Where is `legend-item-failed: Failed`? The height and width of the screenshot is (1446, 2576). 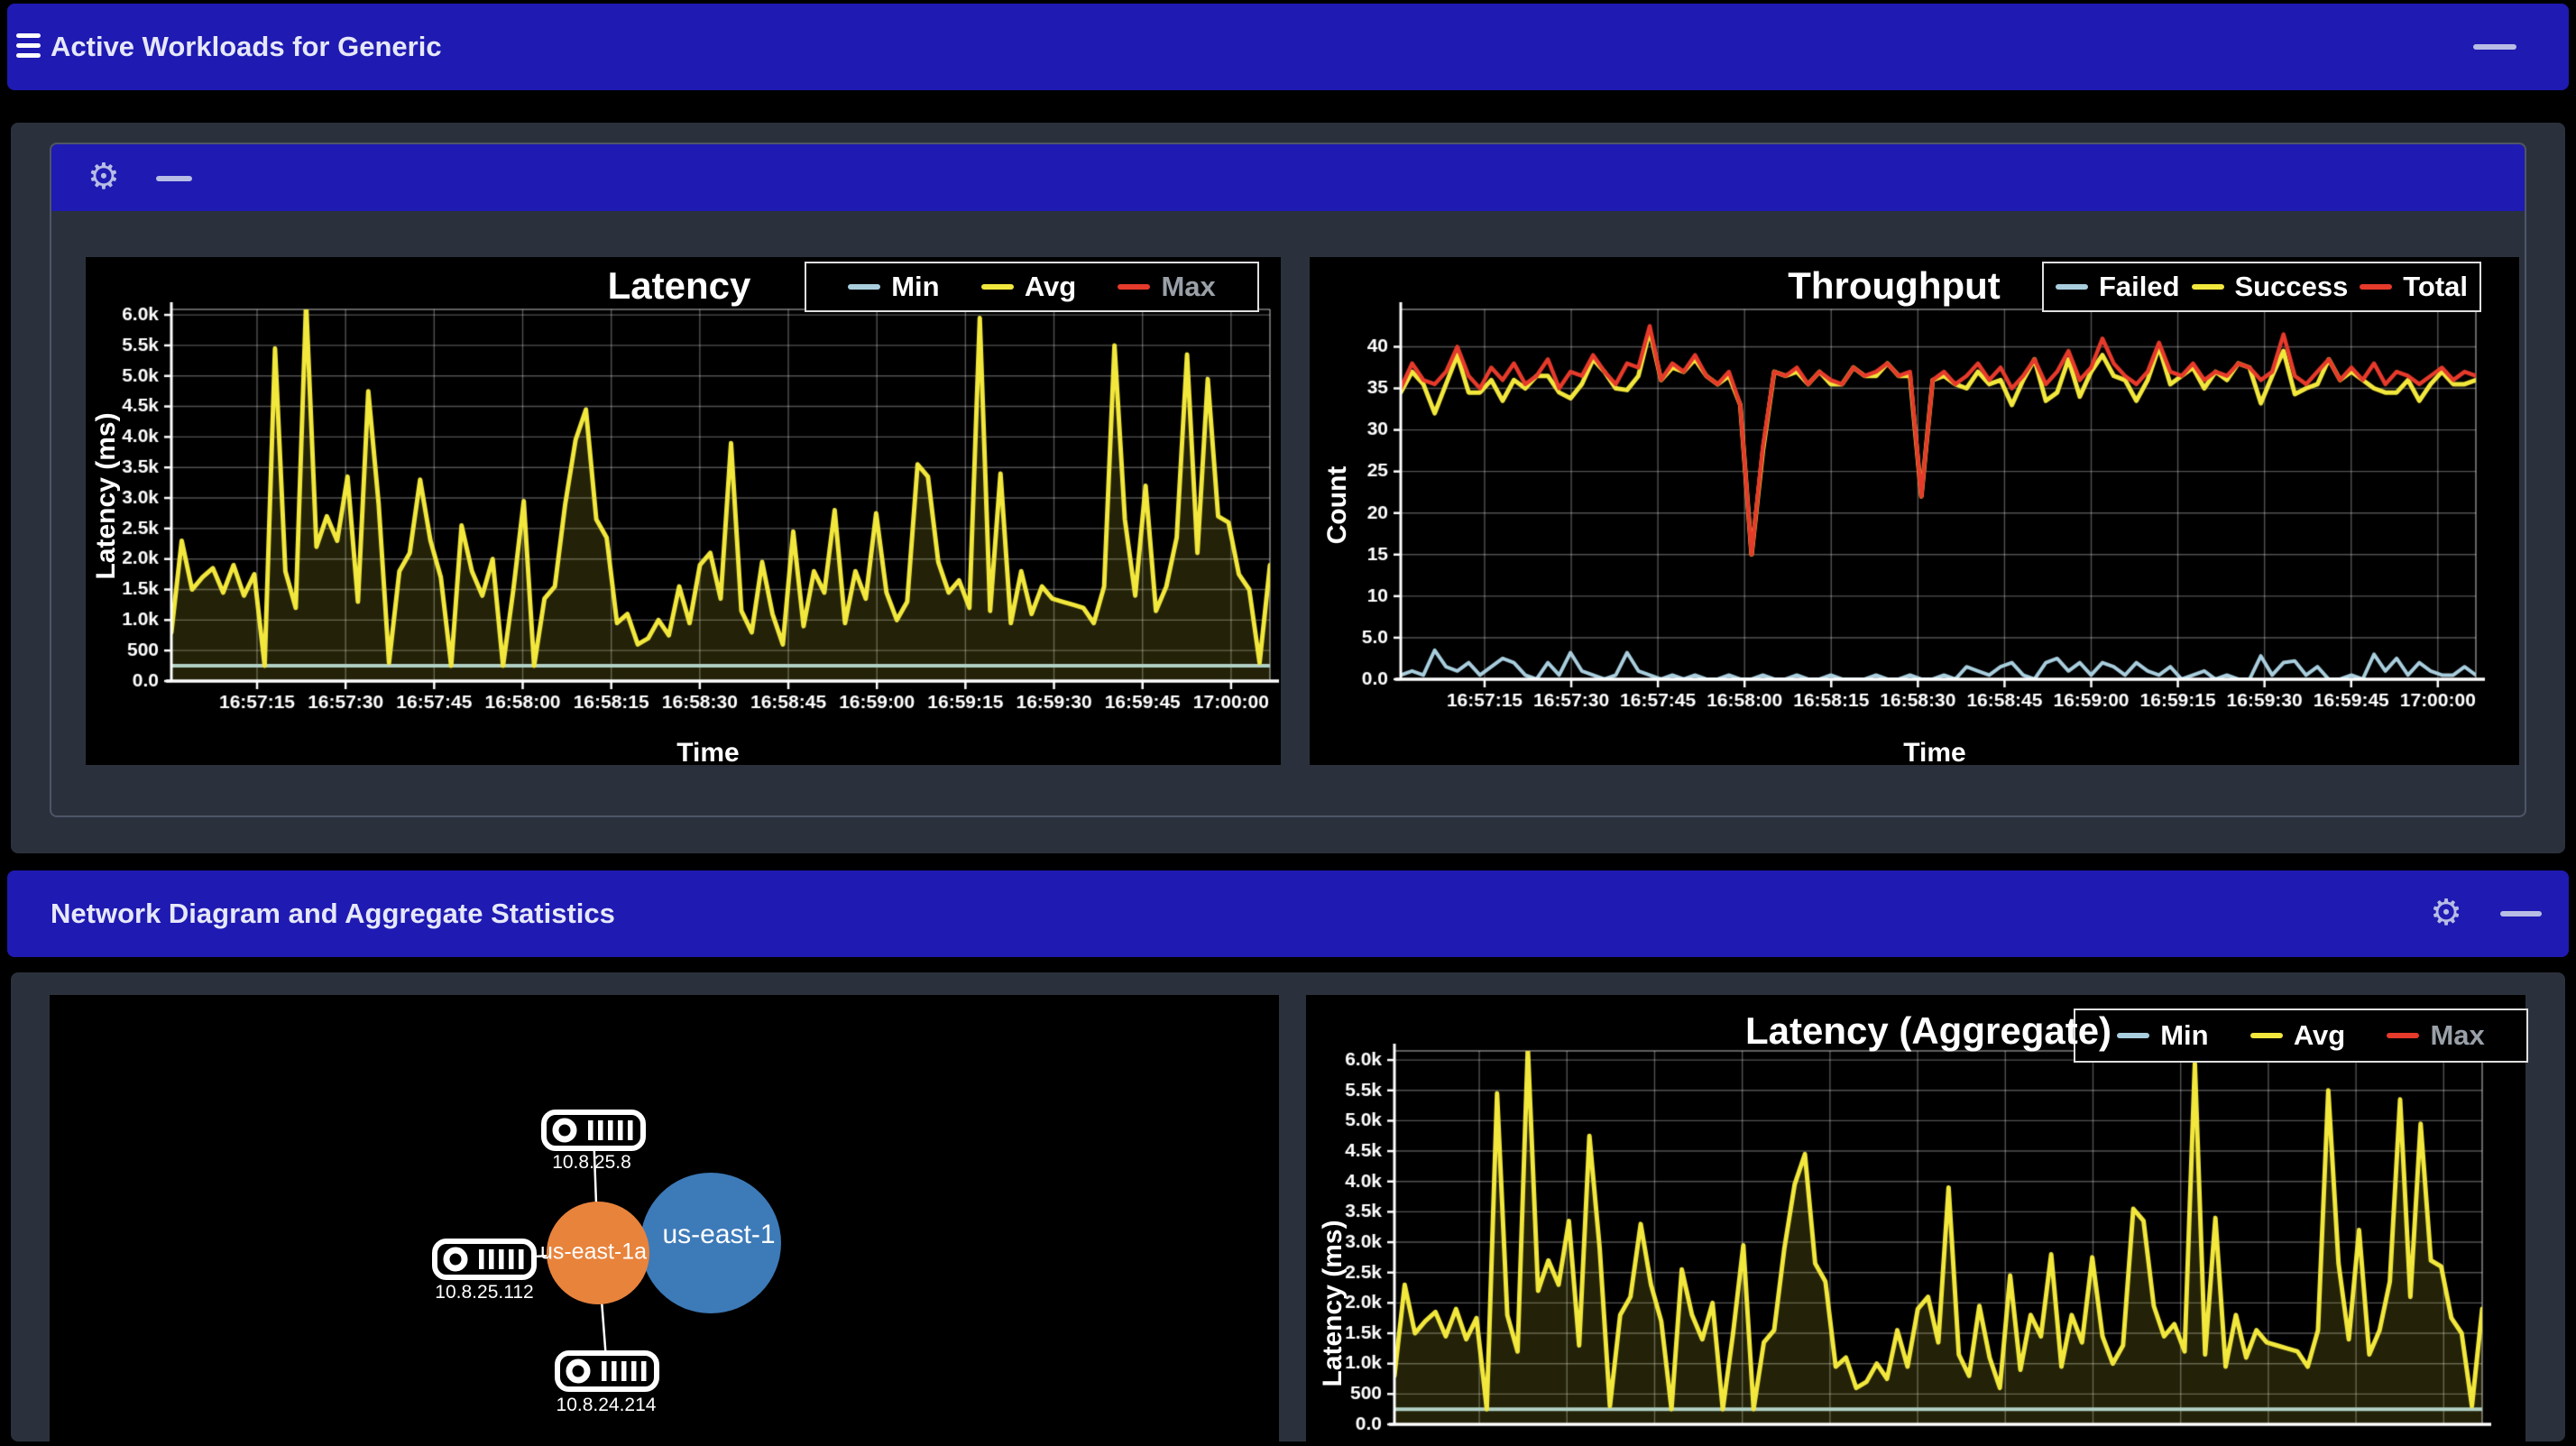
legend-item-failed: Failed is located at coordinates (2117, 287).